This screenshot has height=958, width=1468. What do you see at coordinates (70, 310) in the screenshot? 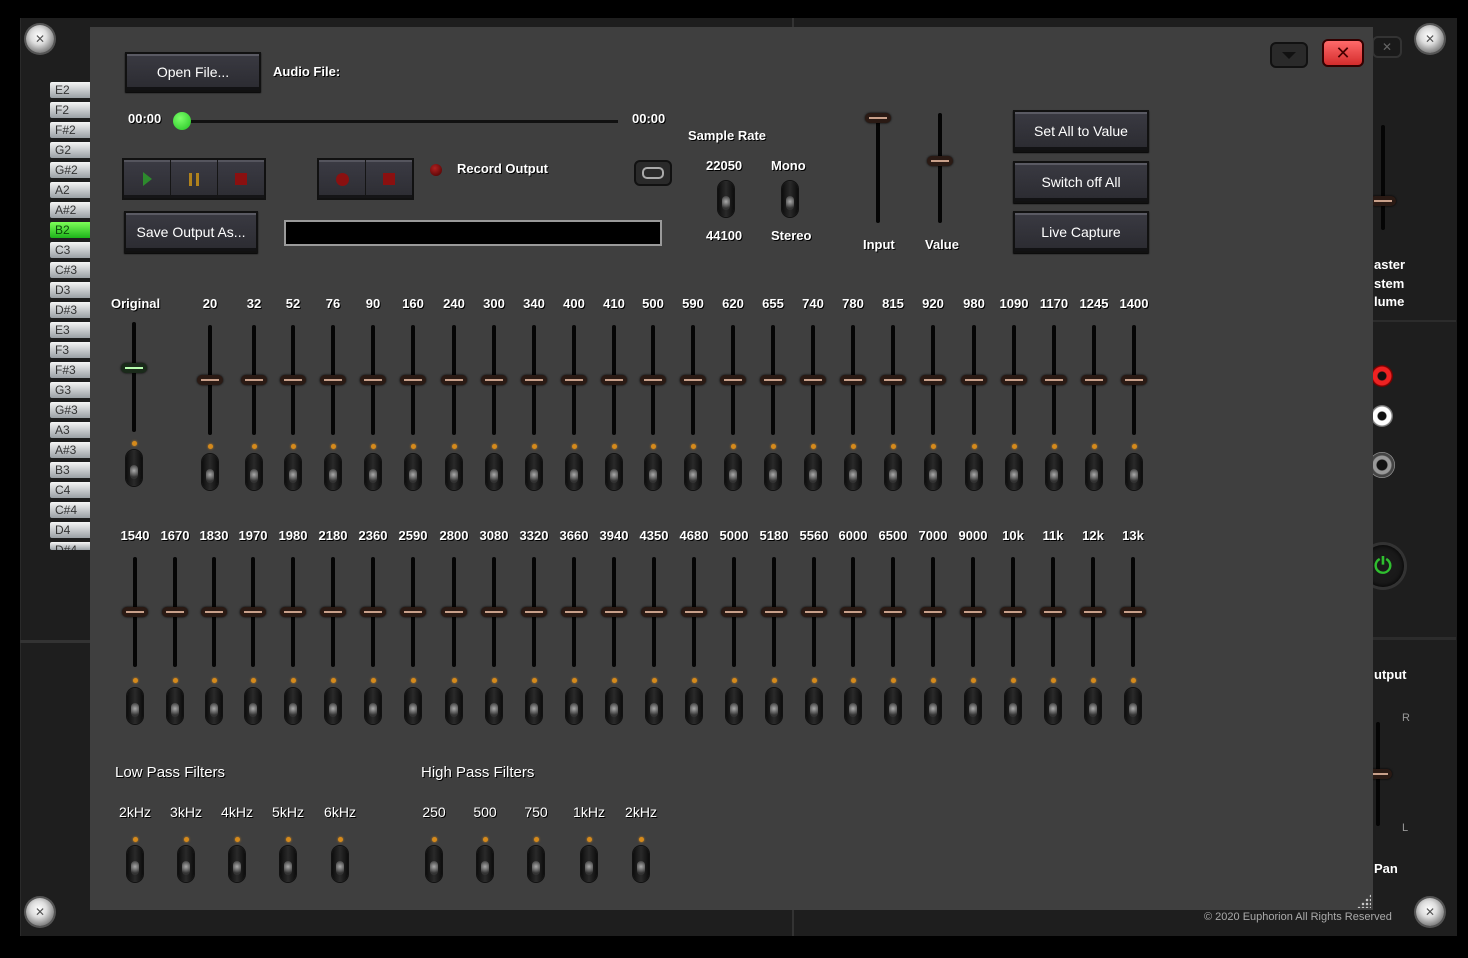
I see `note-button: D#3` at bounding box center [70, 310].